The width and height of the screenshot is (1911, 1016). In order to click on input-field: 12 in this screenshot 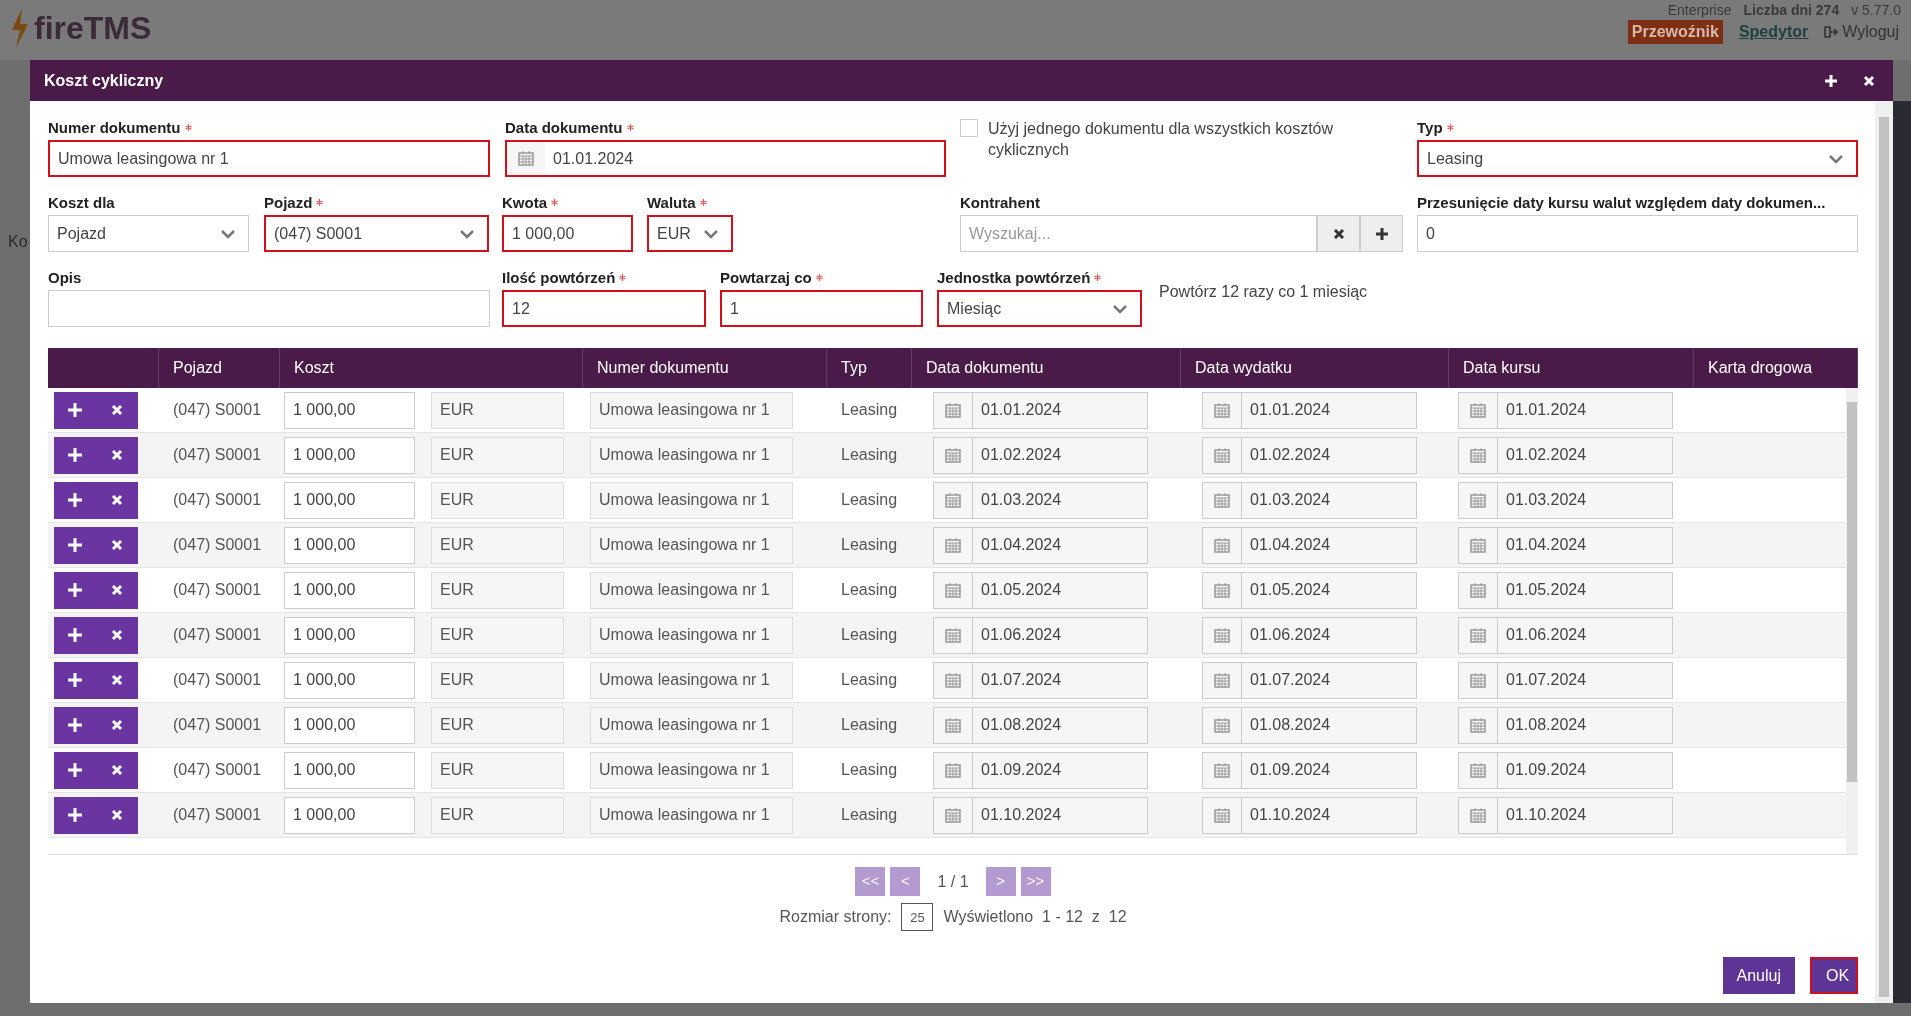, I will do `click(604, 308)`.